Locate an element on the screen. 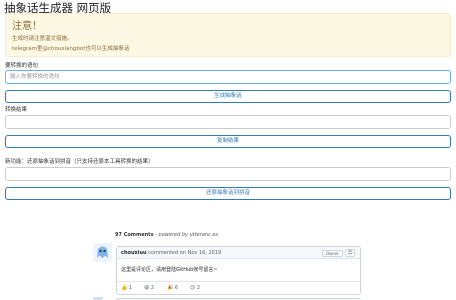 This screenshot has height=300, width=456. reactions-bar: 👍 1 😄 2 🎉 6 😕 2 is located at coordinates (238, 287).